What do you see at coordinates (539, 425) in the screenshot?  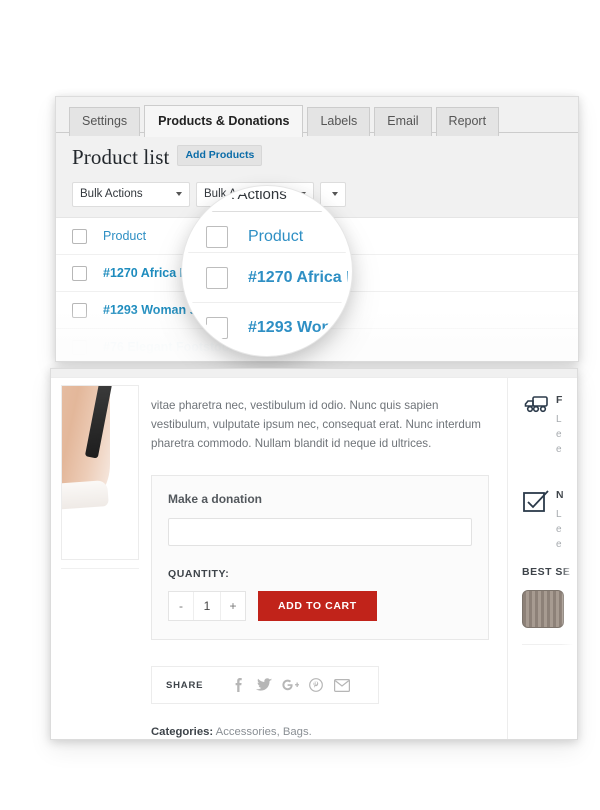 I see `delivery-truck-icon` at bounding box center [539, 425].